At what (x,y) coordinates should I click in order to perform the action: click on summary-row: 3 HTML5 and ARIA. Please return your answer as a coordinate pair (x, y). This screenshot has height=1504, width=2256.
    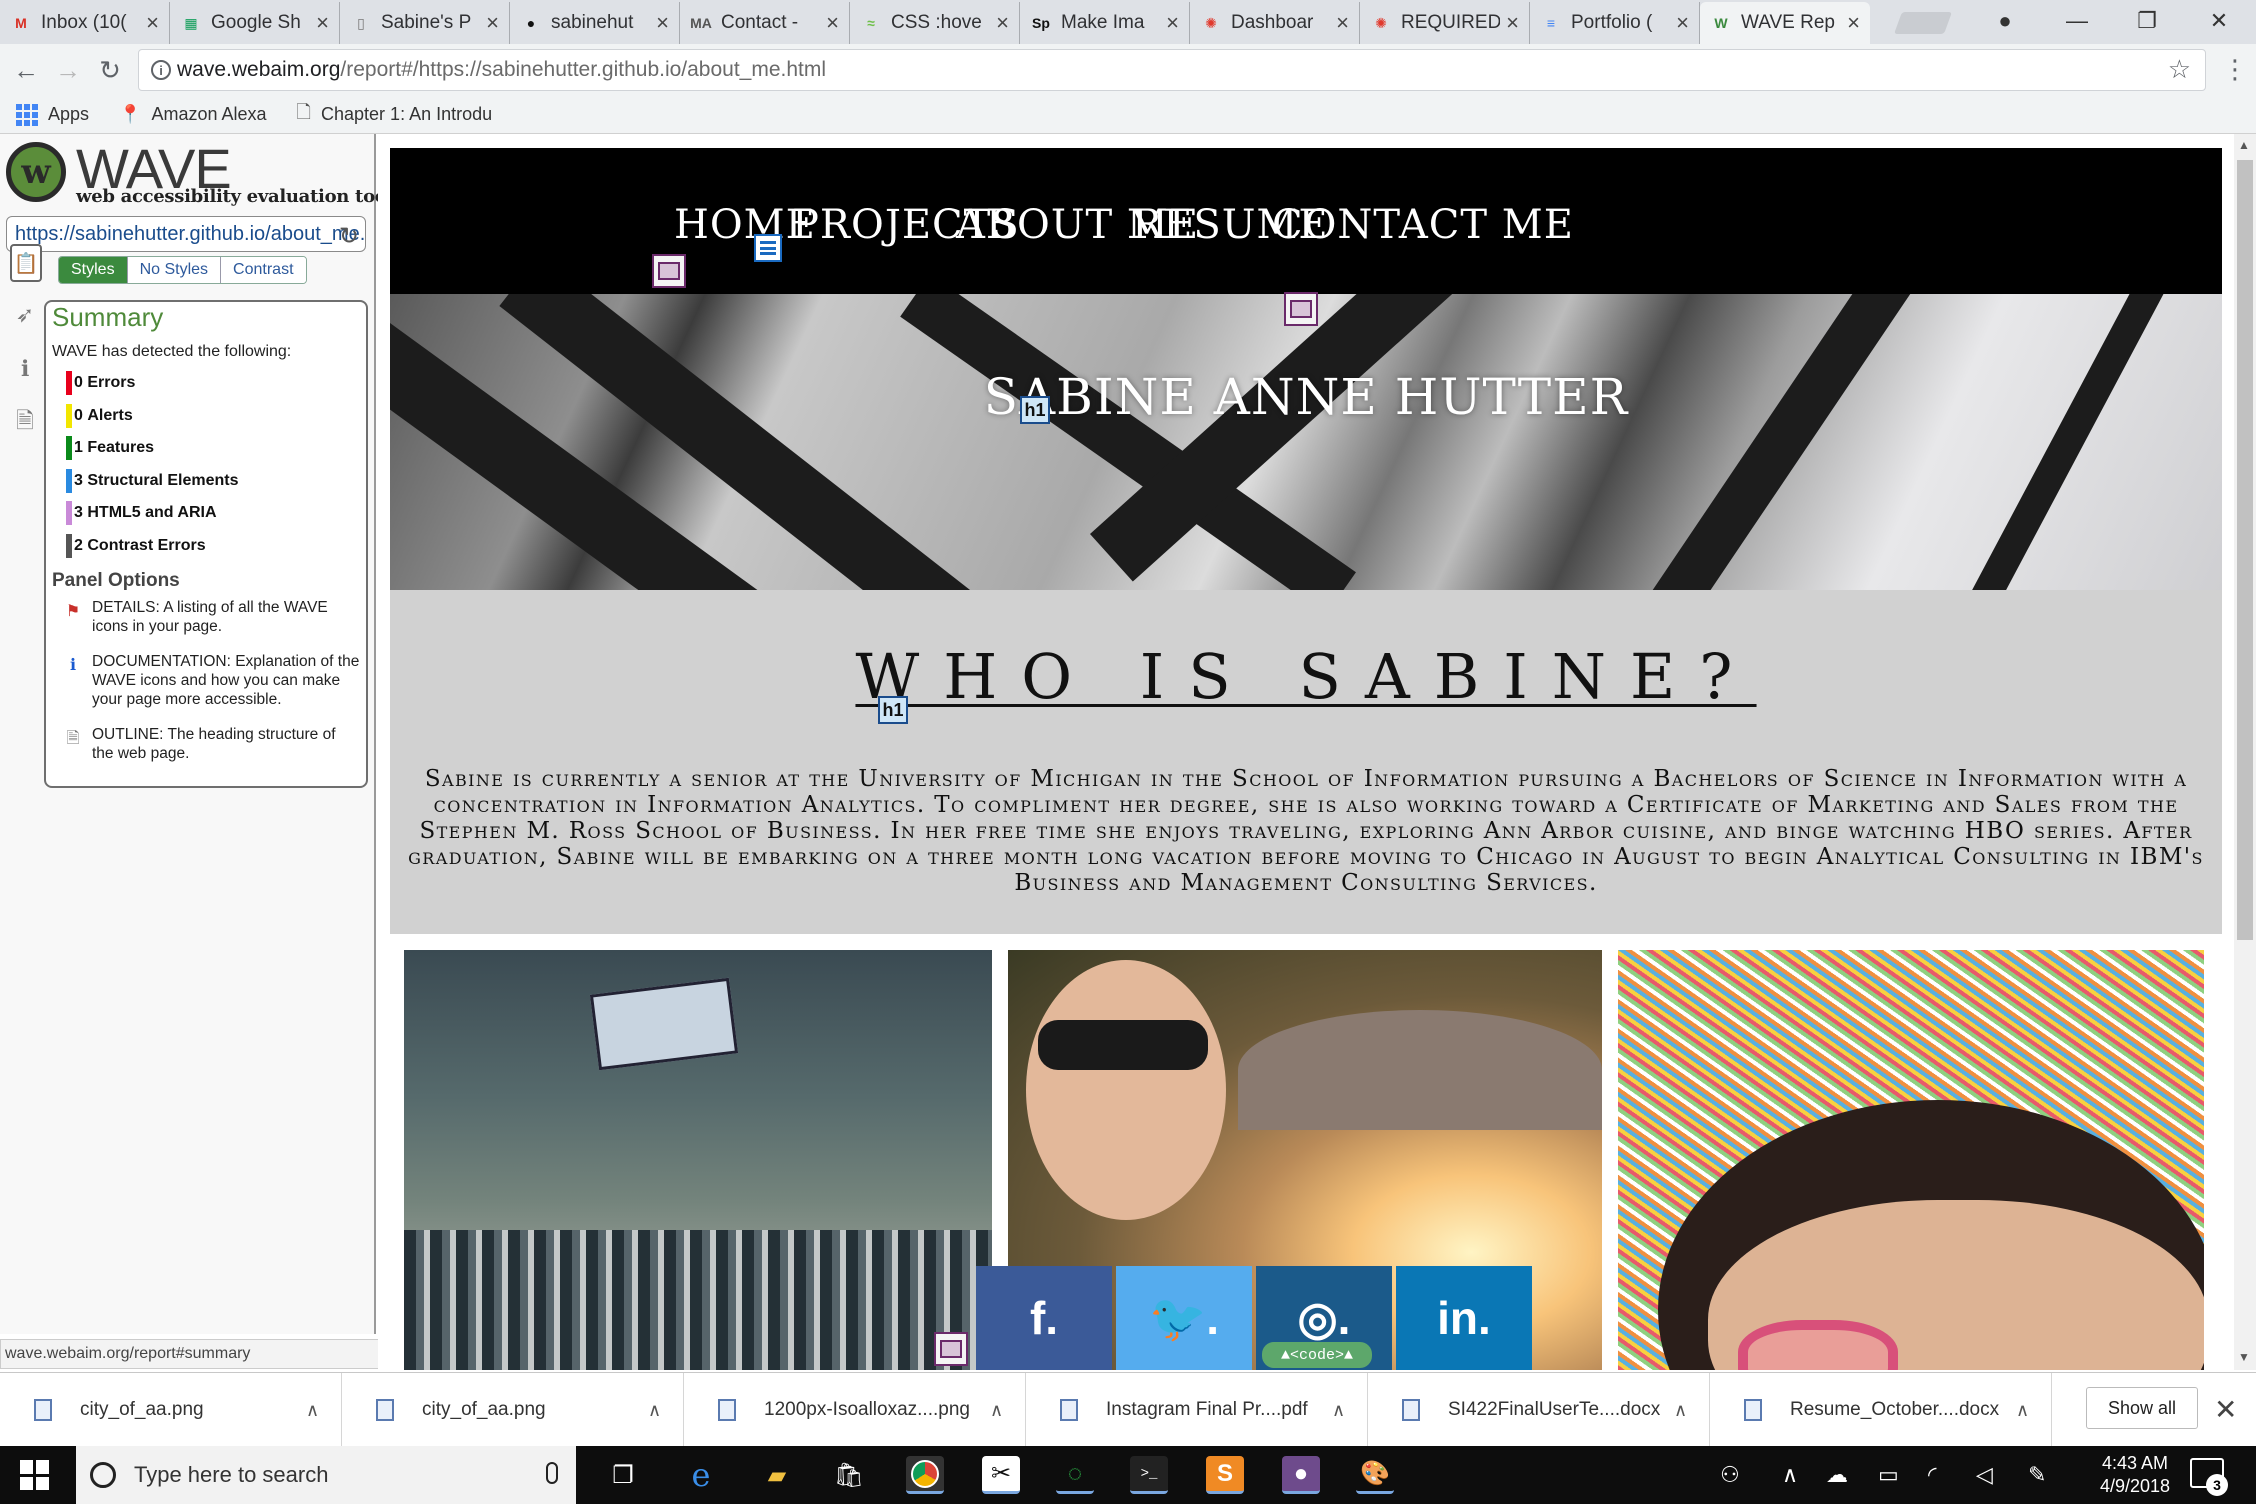
    Looking at the image, I should click on (206, 513).